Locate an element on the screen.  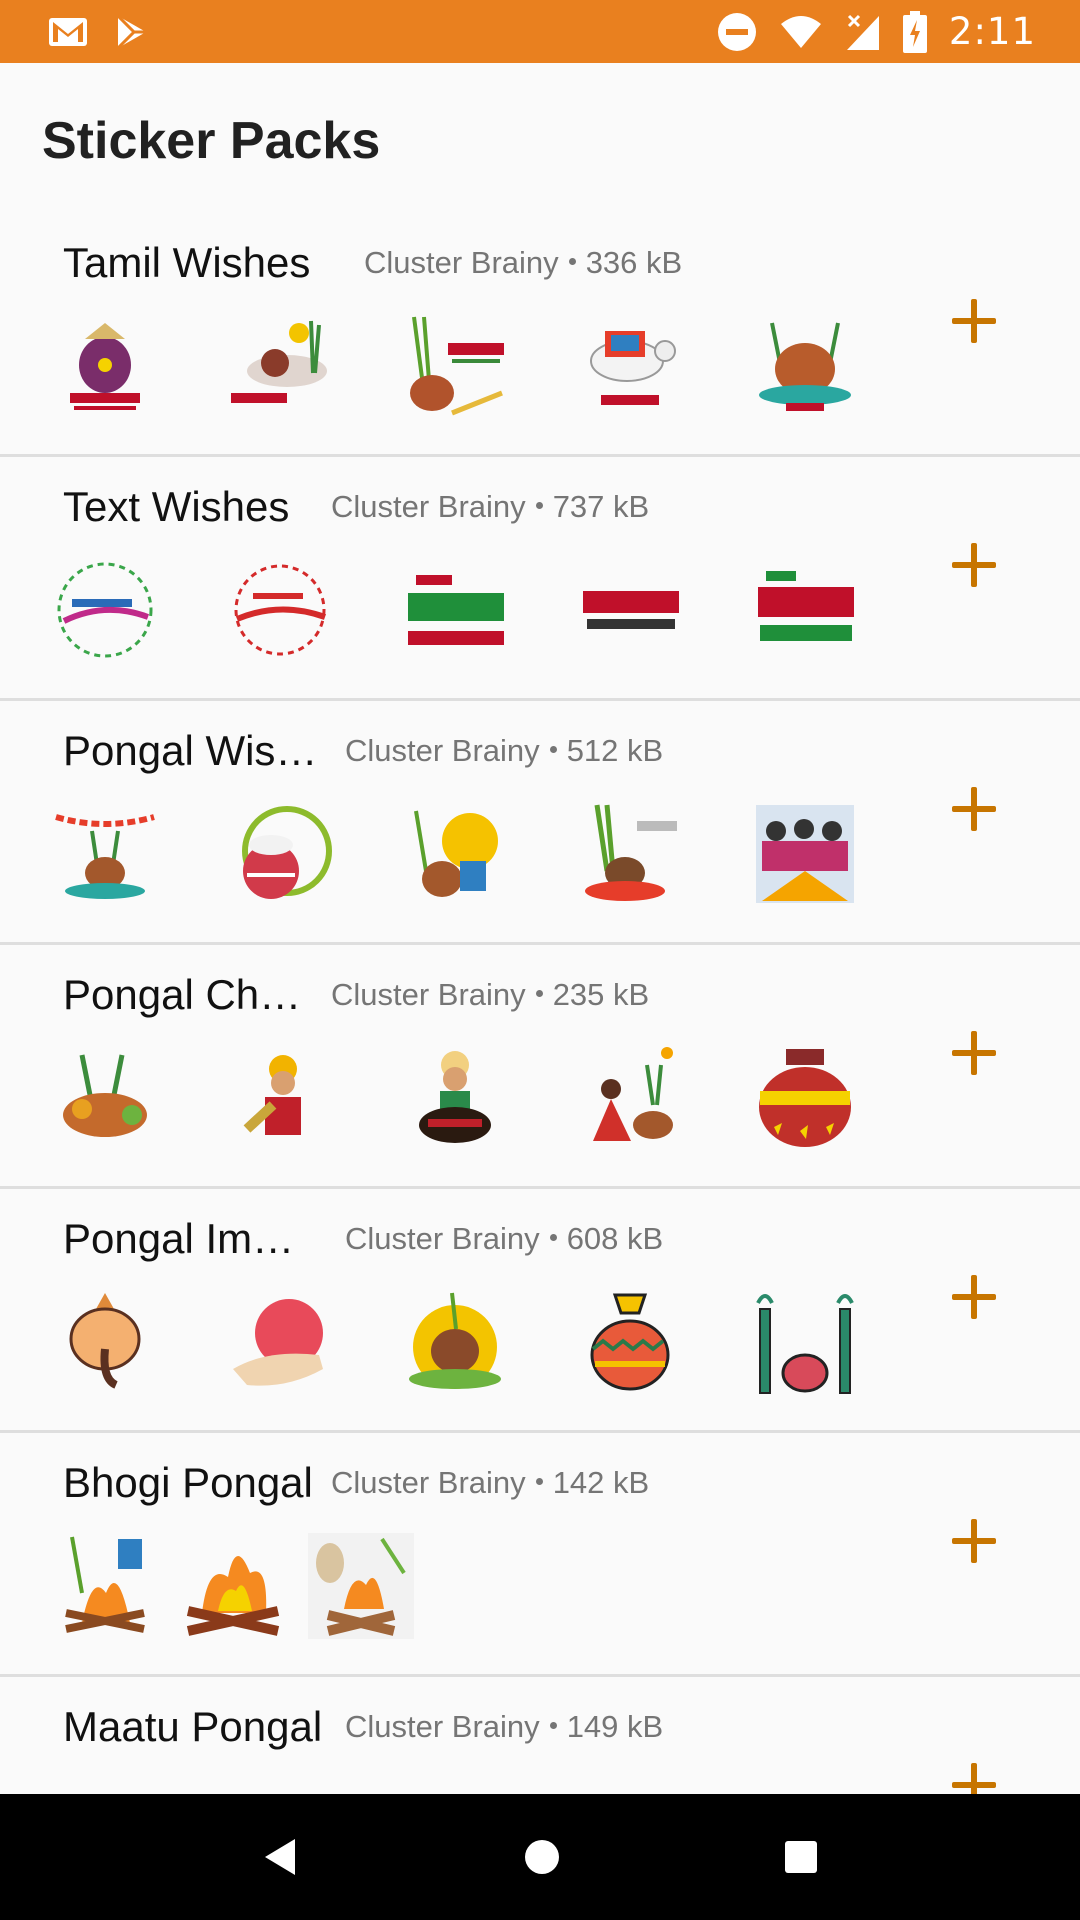
sugarcane-pot-sticker is located at coordinates (457, 366).